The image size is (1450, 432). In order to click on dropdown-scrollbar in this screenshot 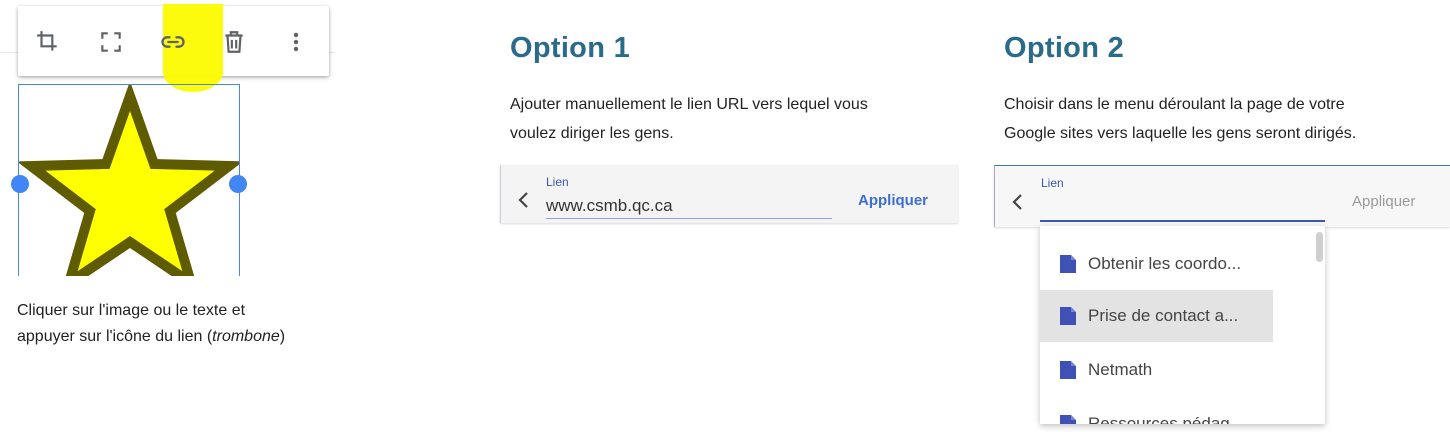, I will do `click(1319, 247)`.